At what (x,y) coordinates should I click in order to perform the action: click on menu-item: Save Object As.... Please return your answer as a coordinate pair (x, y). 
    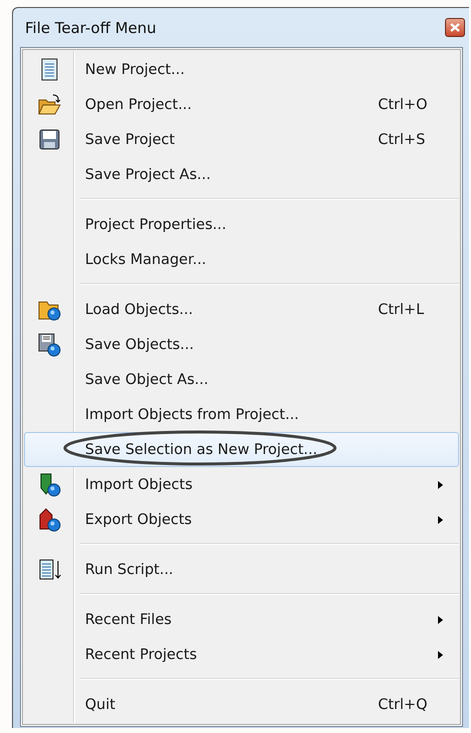
    Looking at the image, I should click on (241, 379).